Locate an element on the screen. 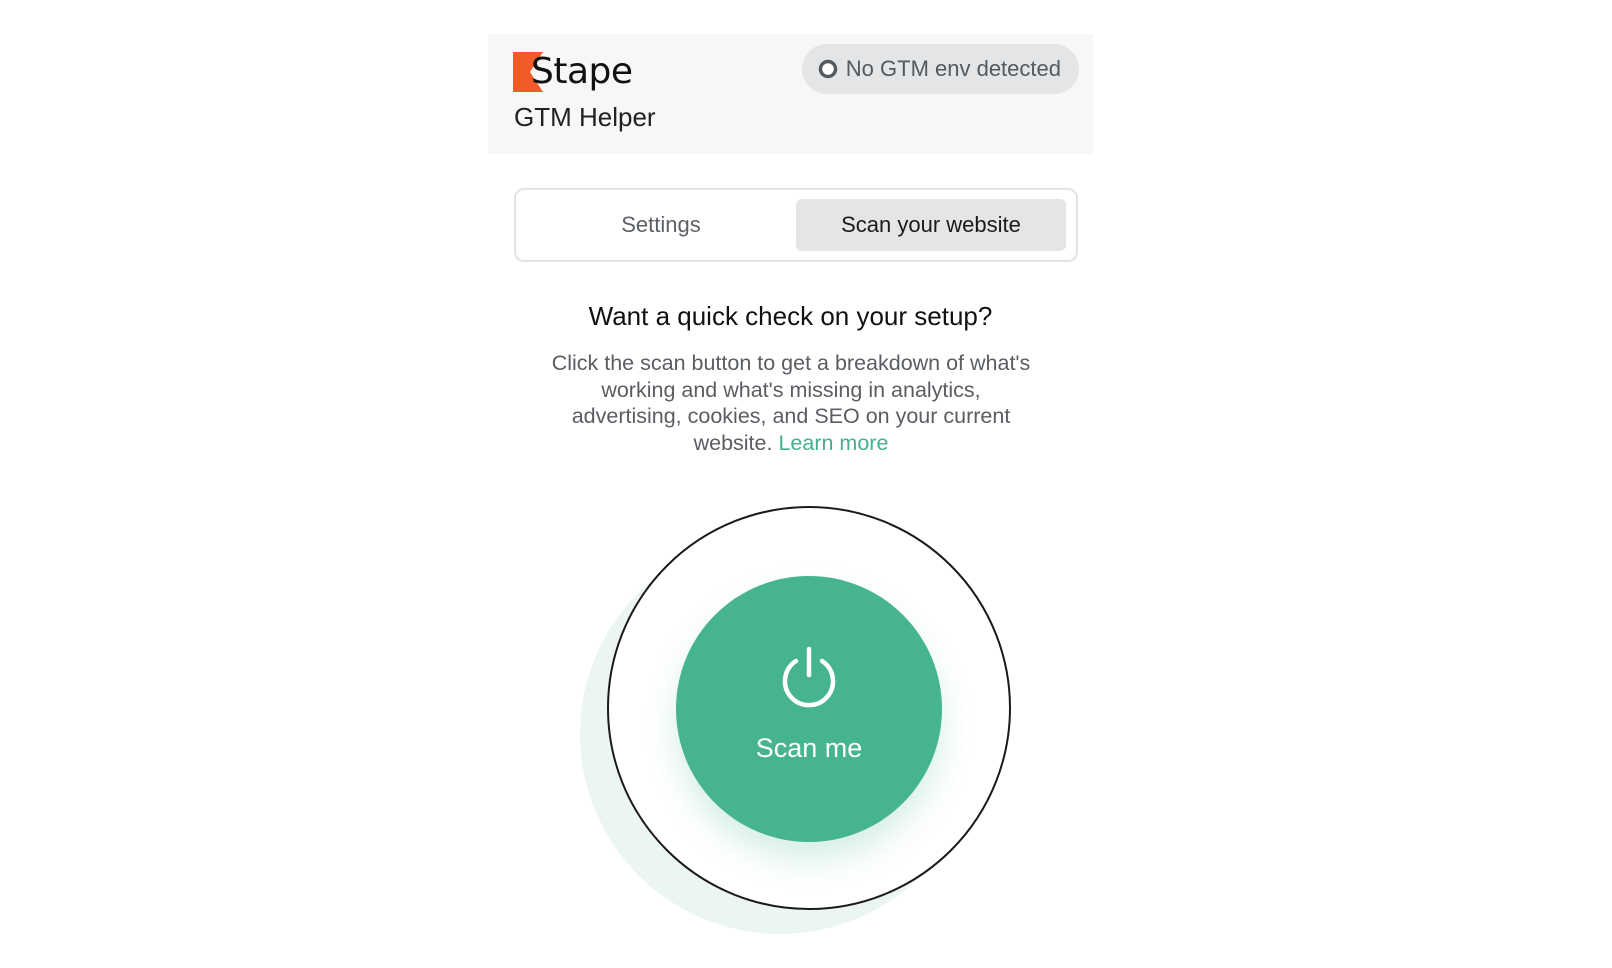 This screenshot has height=968, width=1612. tab-scan-website: Scan your website is located at coordinates (931, 225).